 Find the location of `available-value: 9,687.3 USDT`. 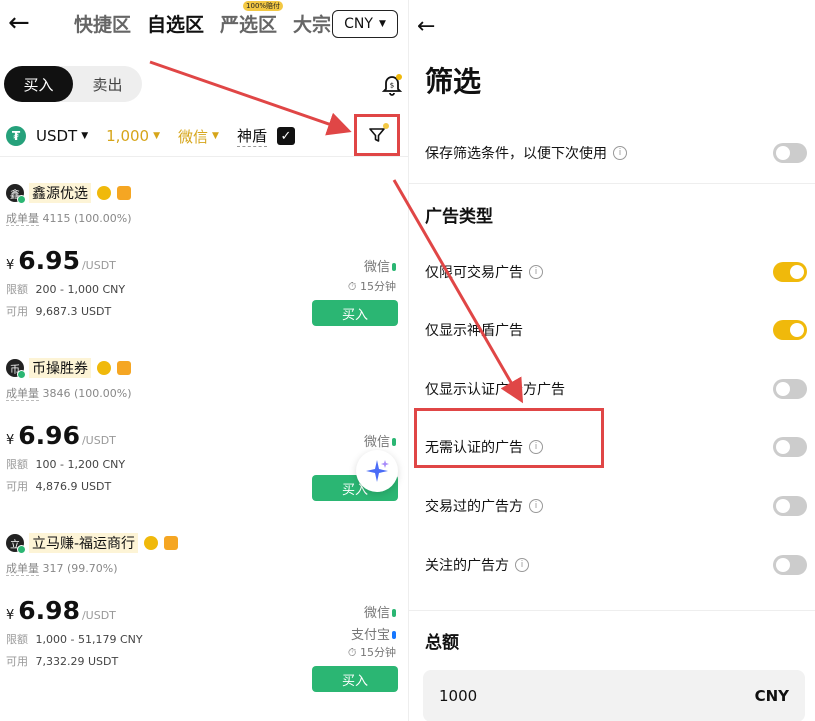

available-value: 9,687.3 USDT is located at coordinates (73, 311).